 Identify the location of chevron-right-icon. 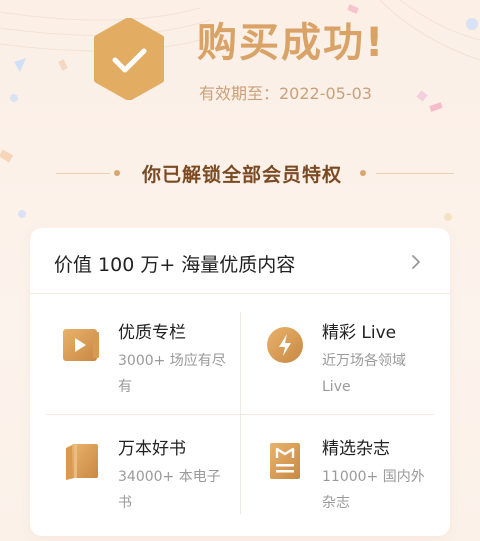
(416, 262).